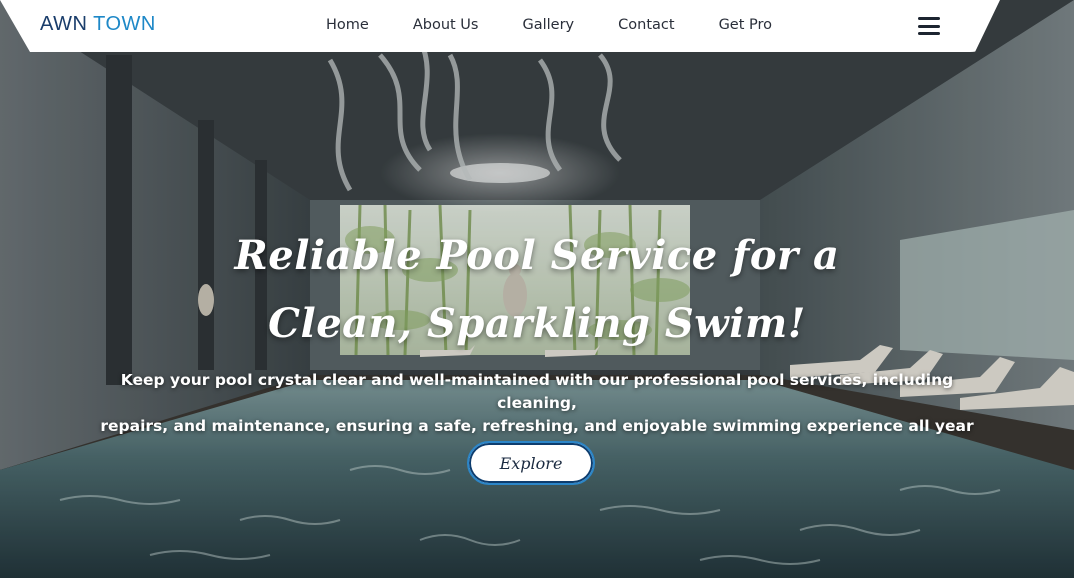 Image resolution: width=1074 pixels, height=578 pixels. I want to click on headline-line-2: Clean, Sparkling Swim!, so click(537, 323).